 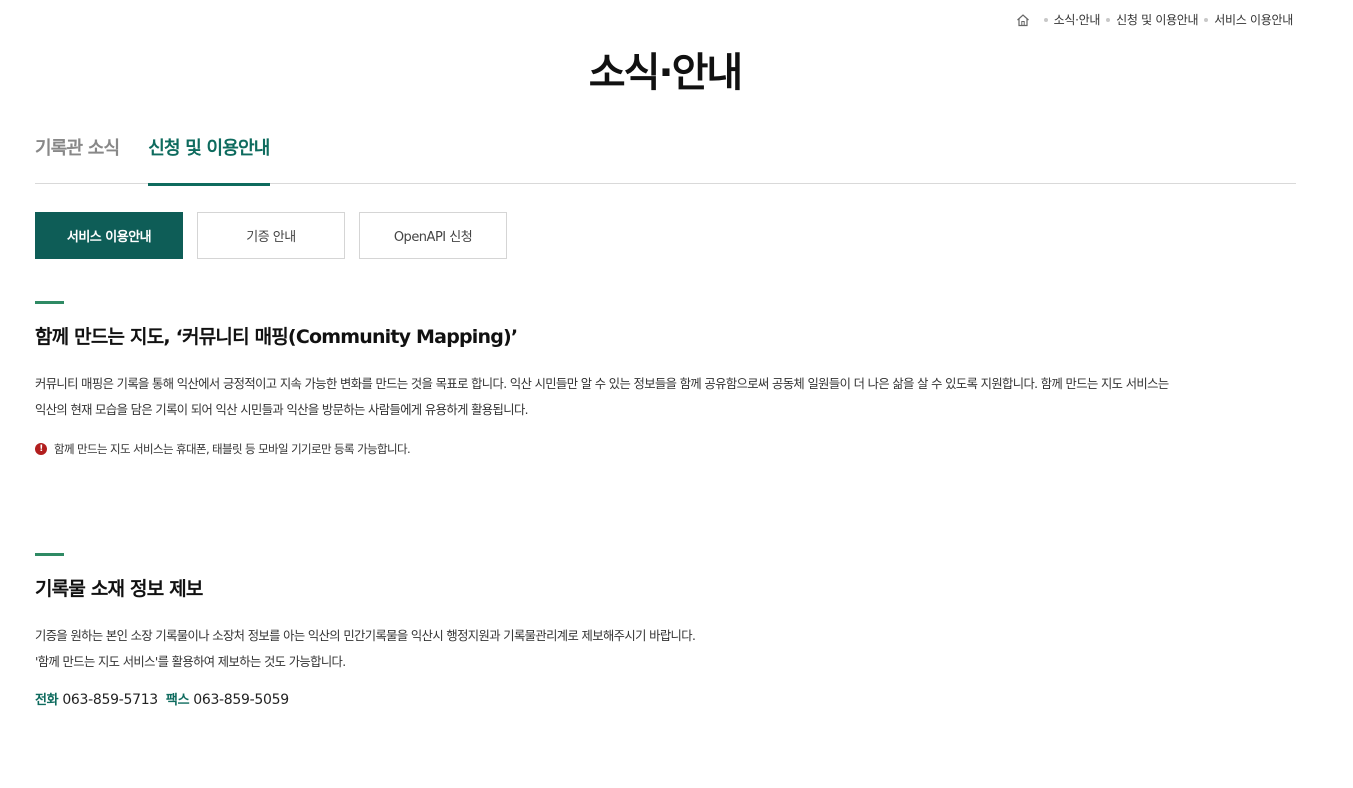 I want to click on page-title: 소식·안내, so click(x=665, y=73).